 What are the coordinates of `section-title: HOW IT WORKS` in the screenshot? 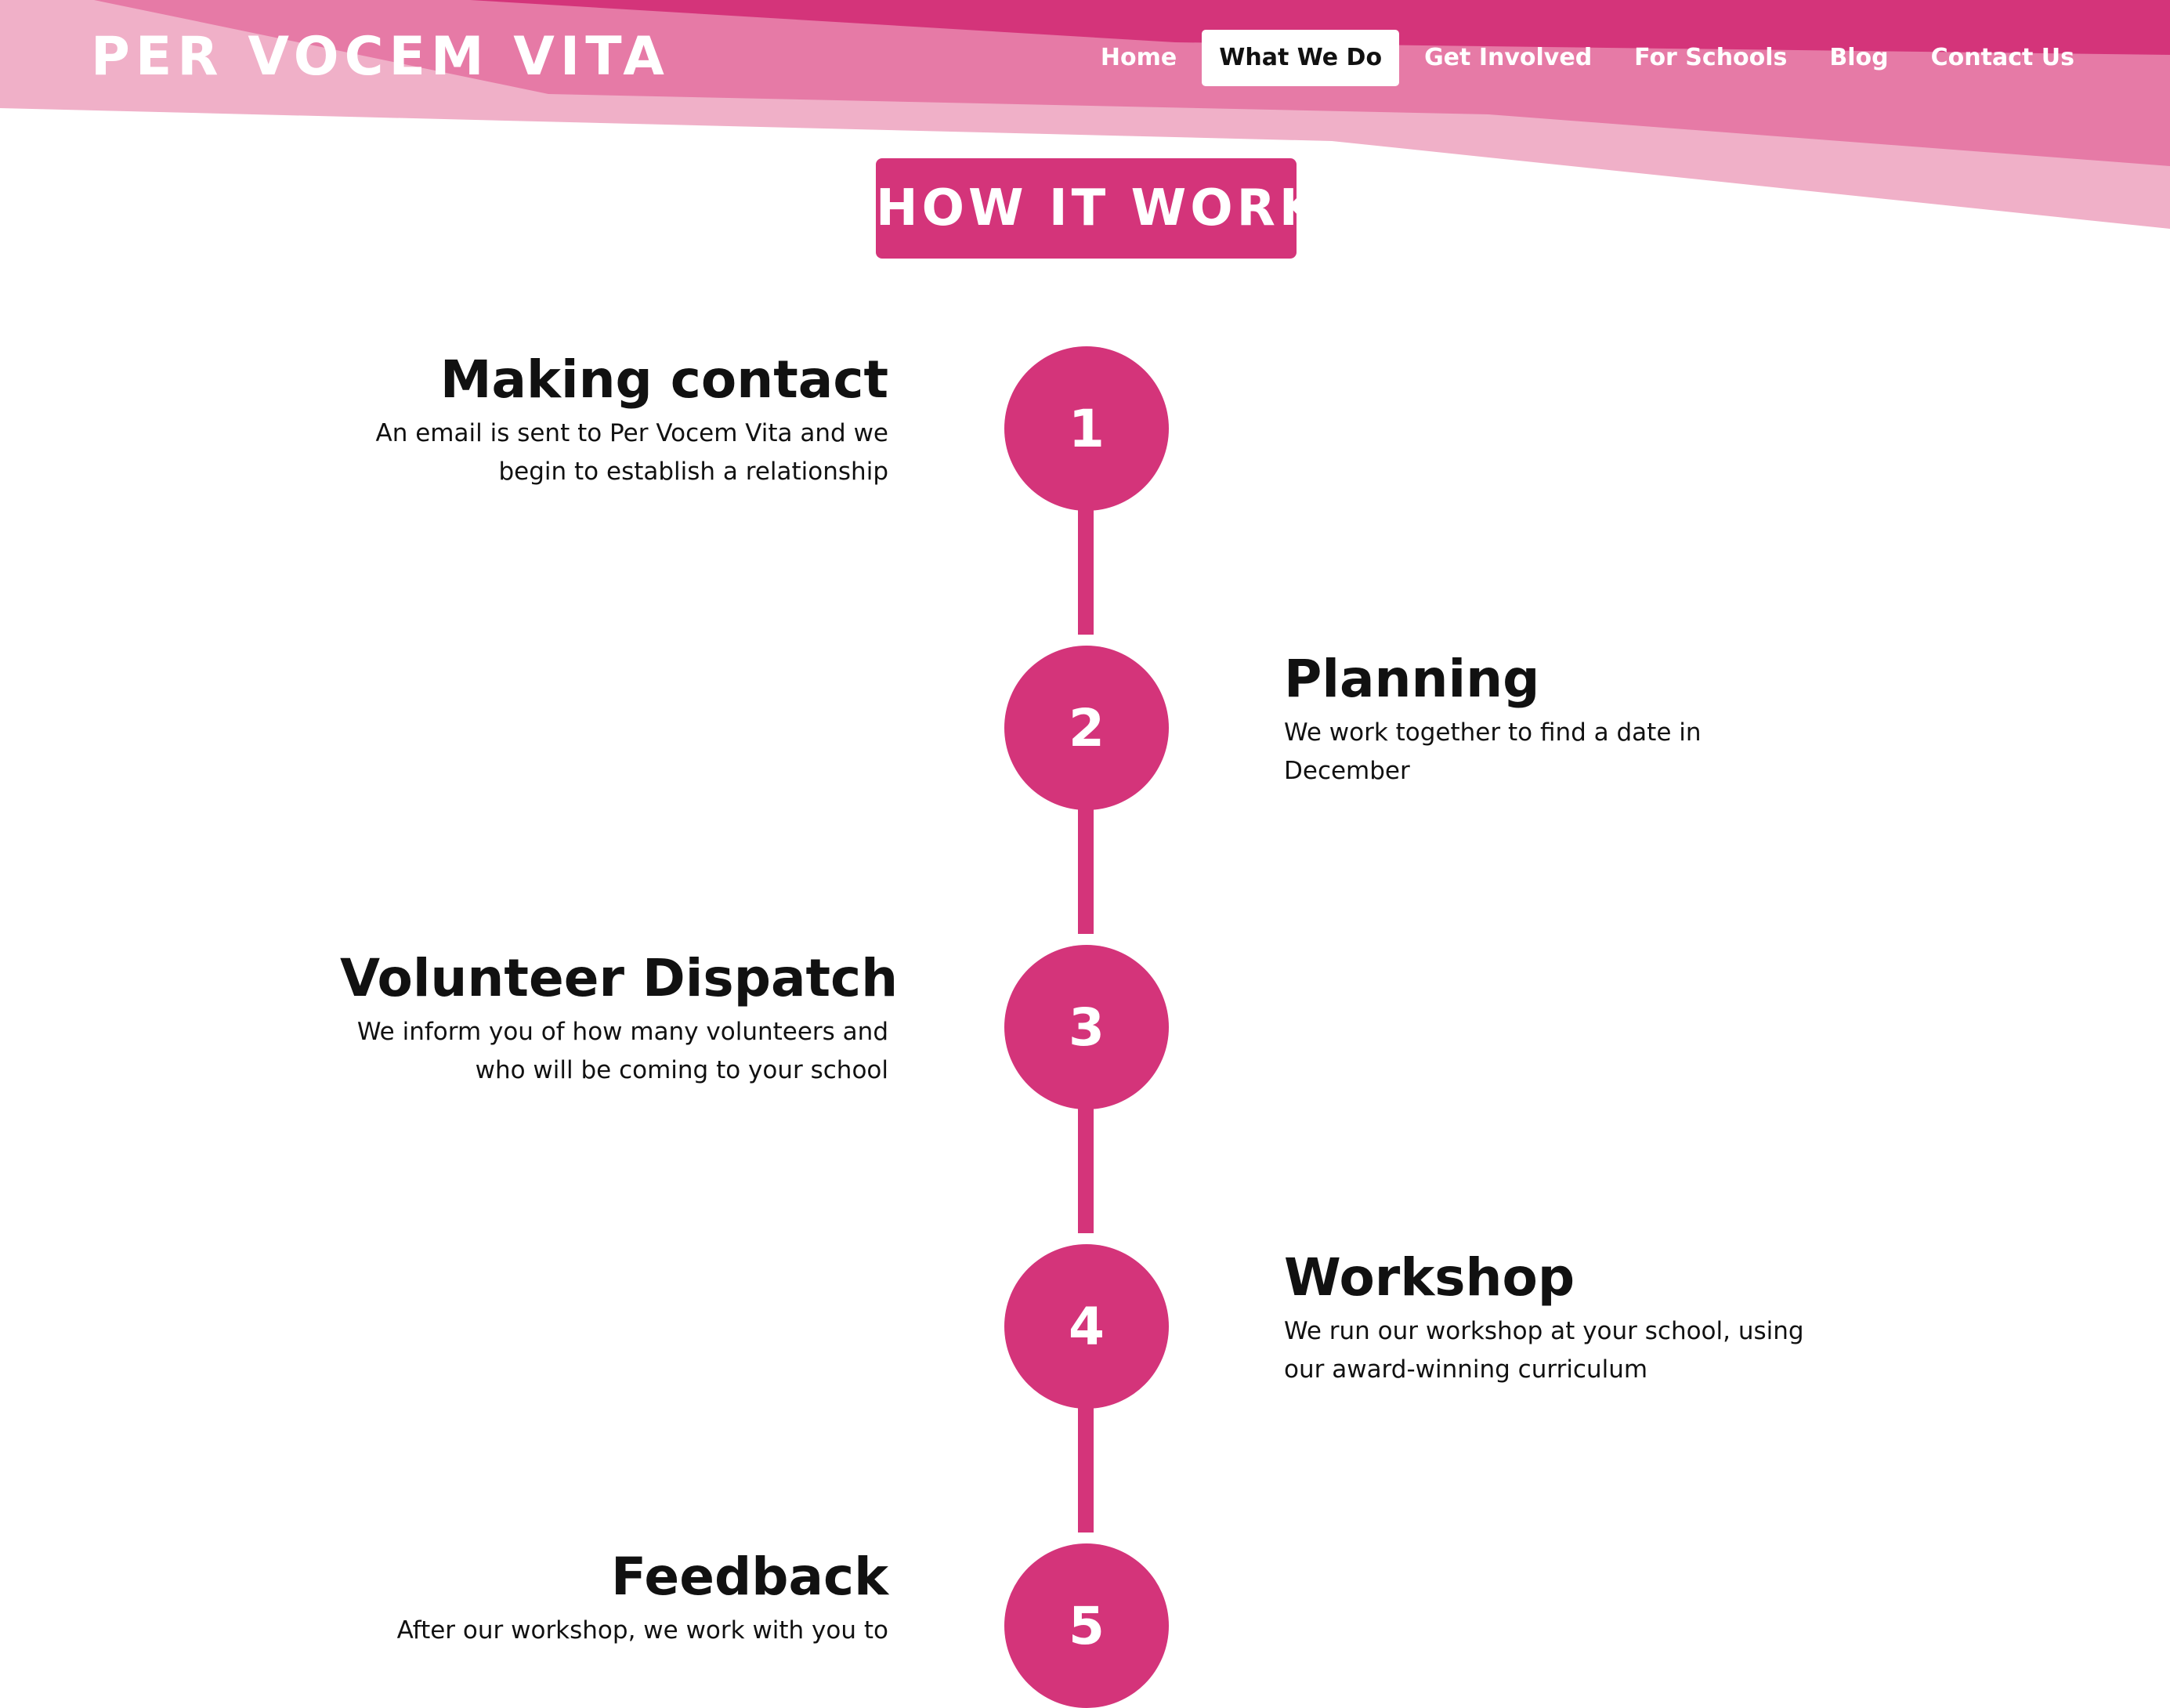 It's located at (1117, 209).